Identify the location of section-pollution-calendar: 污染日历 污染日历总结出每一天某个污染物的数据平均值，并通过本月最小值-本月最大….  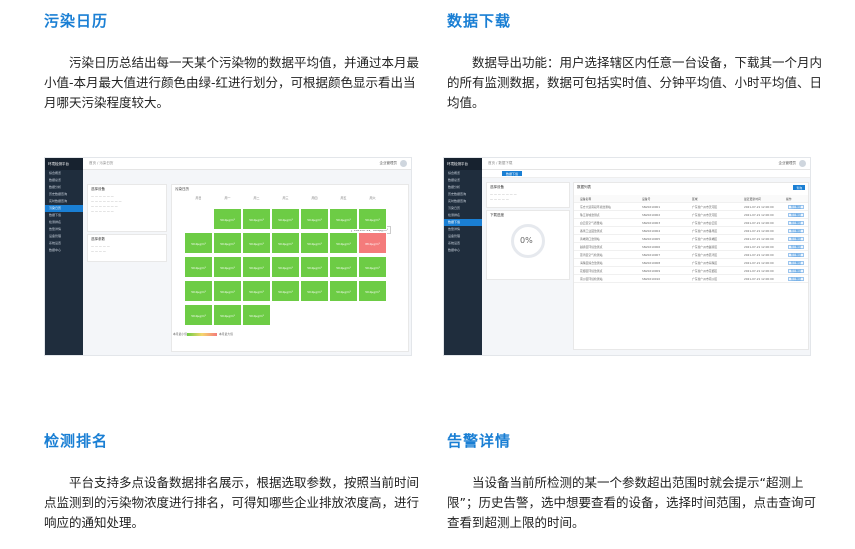
(234, 61).